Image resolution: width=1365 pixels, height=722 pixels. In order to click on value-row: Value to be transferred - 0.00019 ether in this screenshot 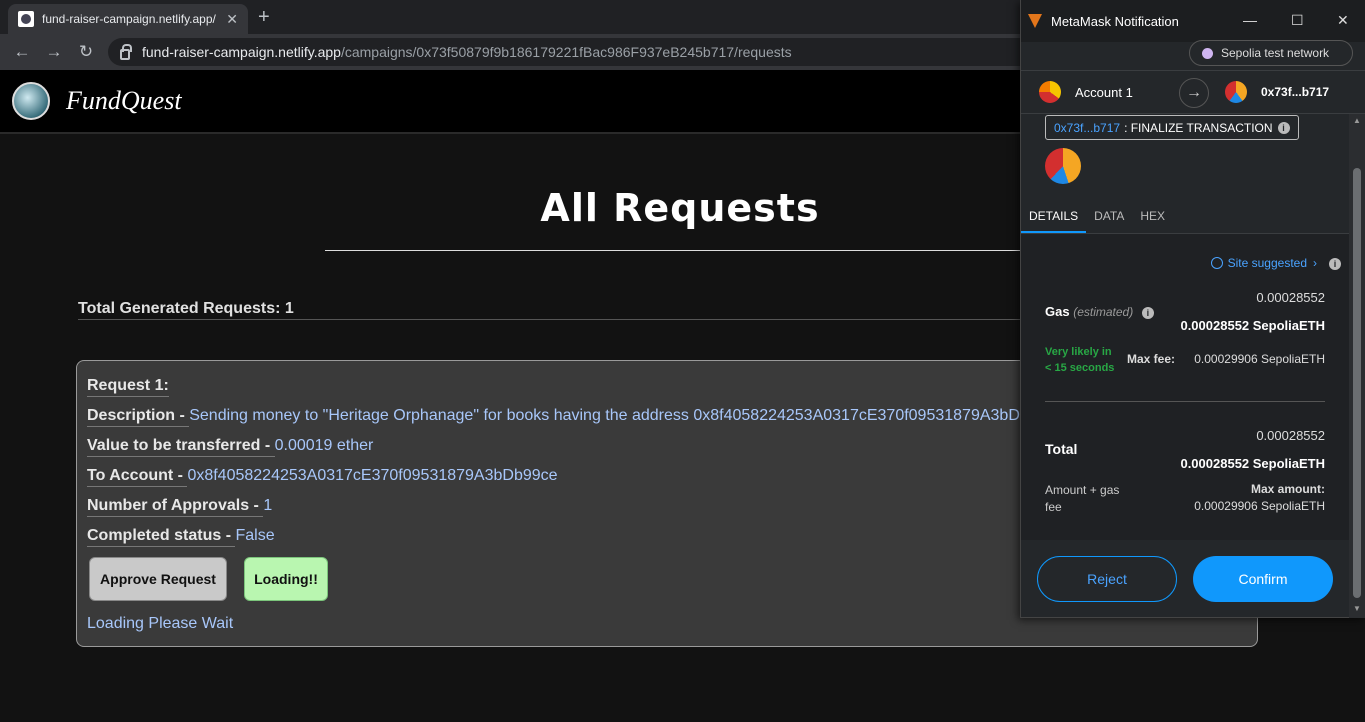, I will do `click(230, 447)`.